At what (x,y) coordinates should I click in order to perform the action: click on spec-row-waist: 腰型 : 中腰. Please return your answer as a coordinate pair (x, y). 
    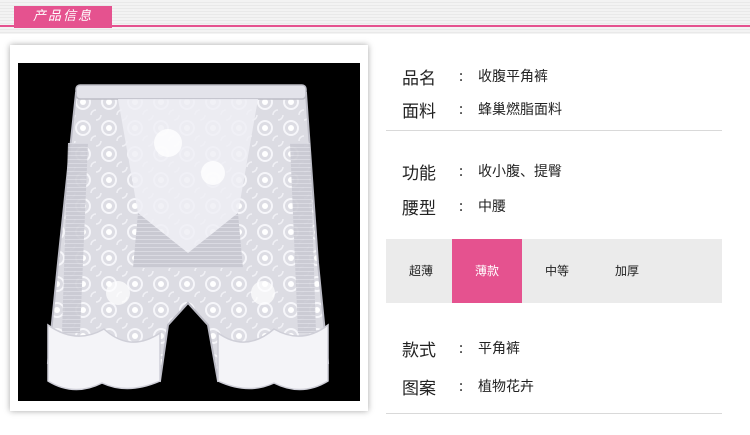
    Looking at the image, I should click on (454, 206).